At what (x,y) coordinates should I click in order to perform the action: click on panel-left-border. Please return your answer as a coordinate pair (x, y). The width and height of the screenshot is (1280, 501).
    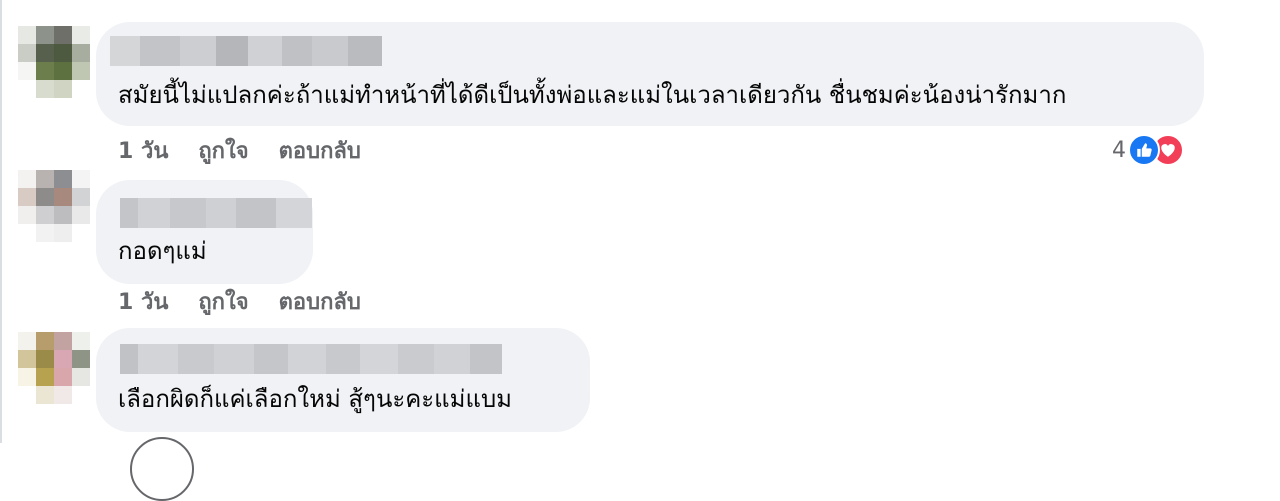
    Looking at the image, I should click on (1, 221).